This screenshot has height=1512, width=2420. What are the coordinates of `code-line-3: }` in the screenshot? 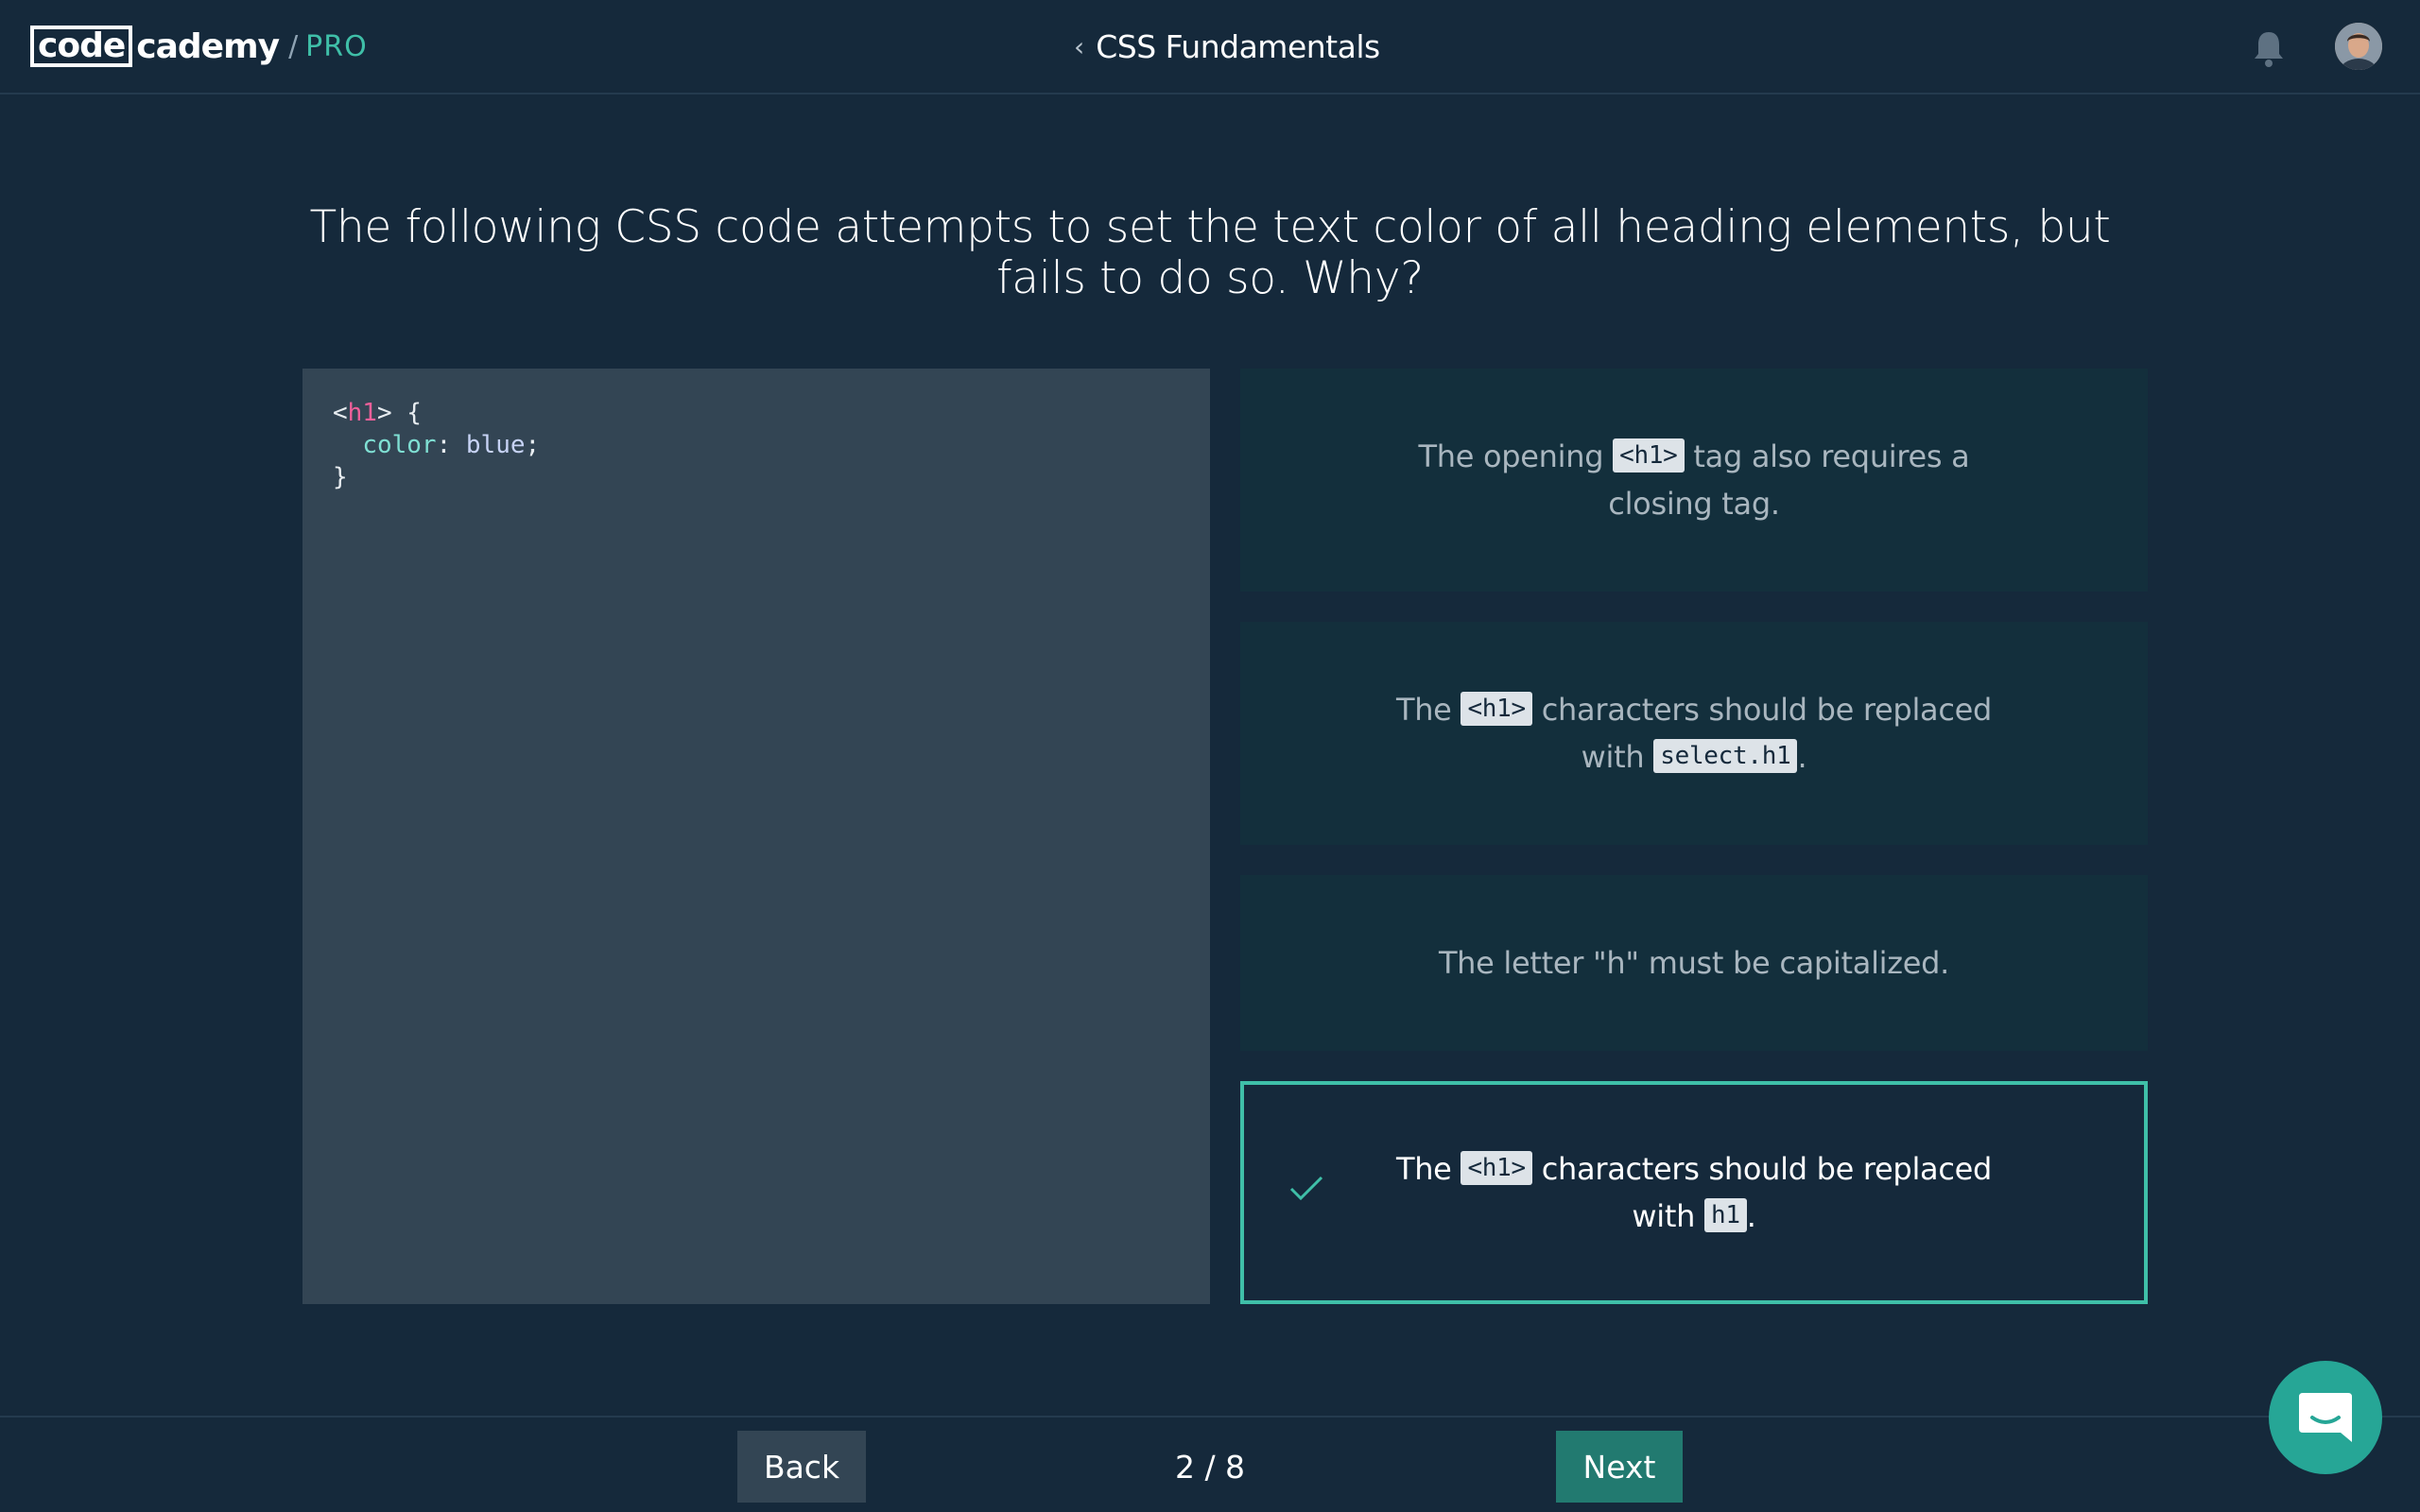 It's located at (341, 477).